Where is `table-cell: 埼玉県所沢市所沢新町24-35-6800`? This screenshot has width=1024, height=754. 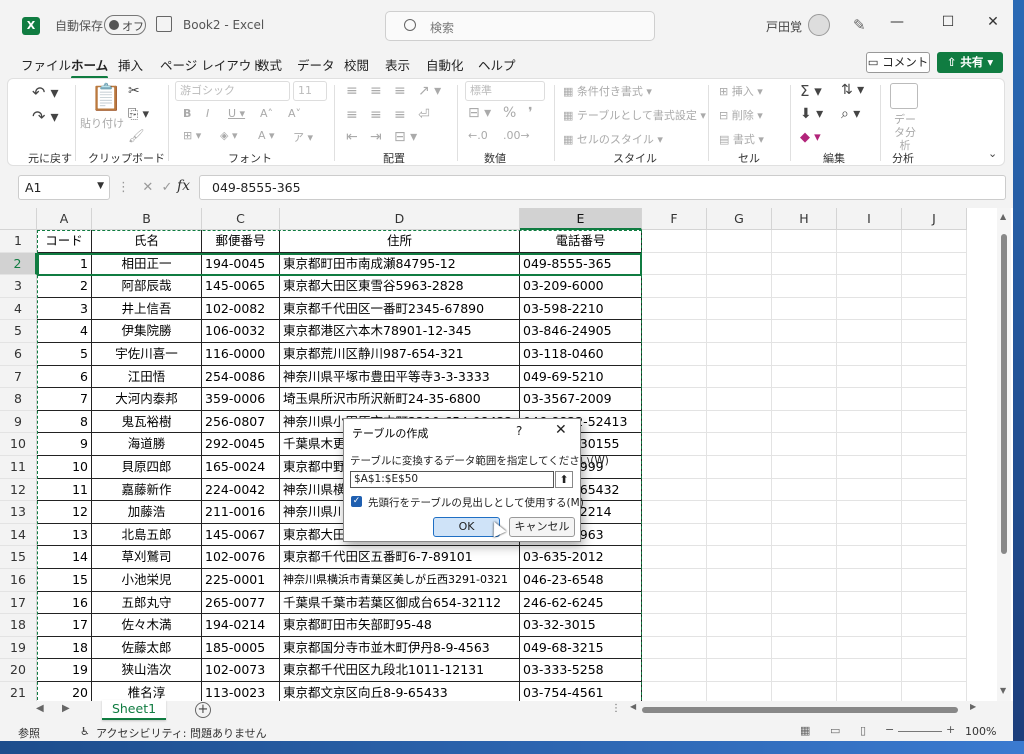 table-cell: 埼玉県所沢市所沢新町24-35-6800 is located at coordinates (400, 399).